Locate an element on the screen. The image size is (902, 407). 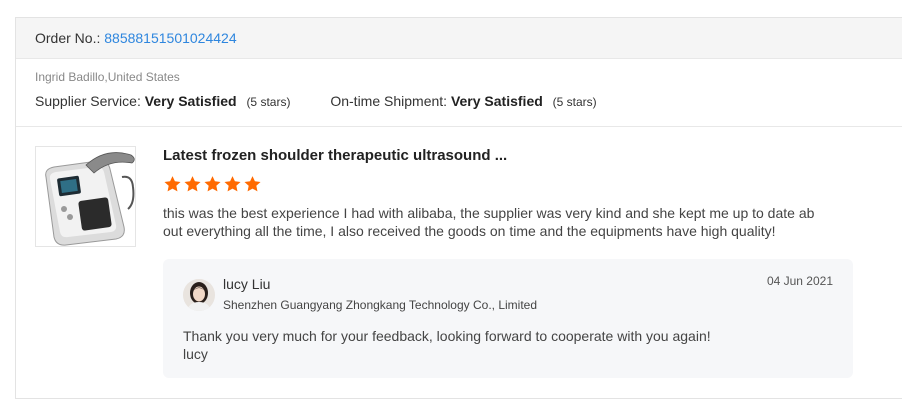
order-number-label: Order No.: is located at coordinates (68, 38).